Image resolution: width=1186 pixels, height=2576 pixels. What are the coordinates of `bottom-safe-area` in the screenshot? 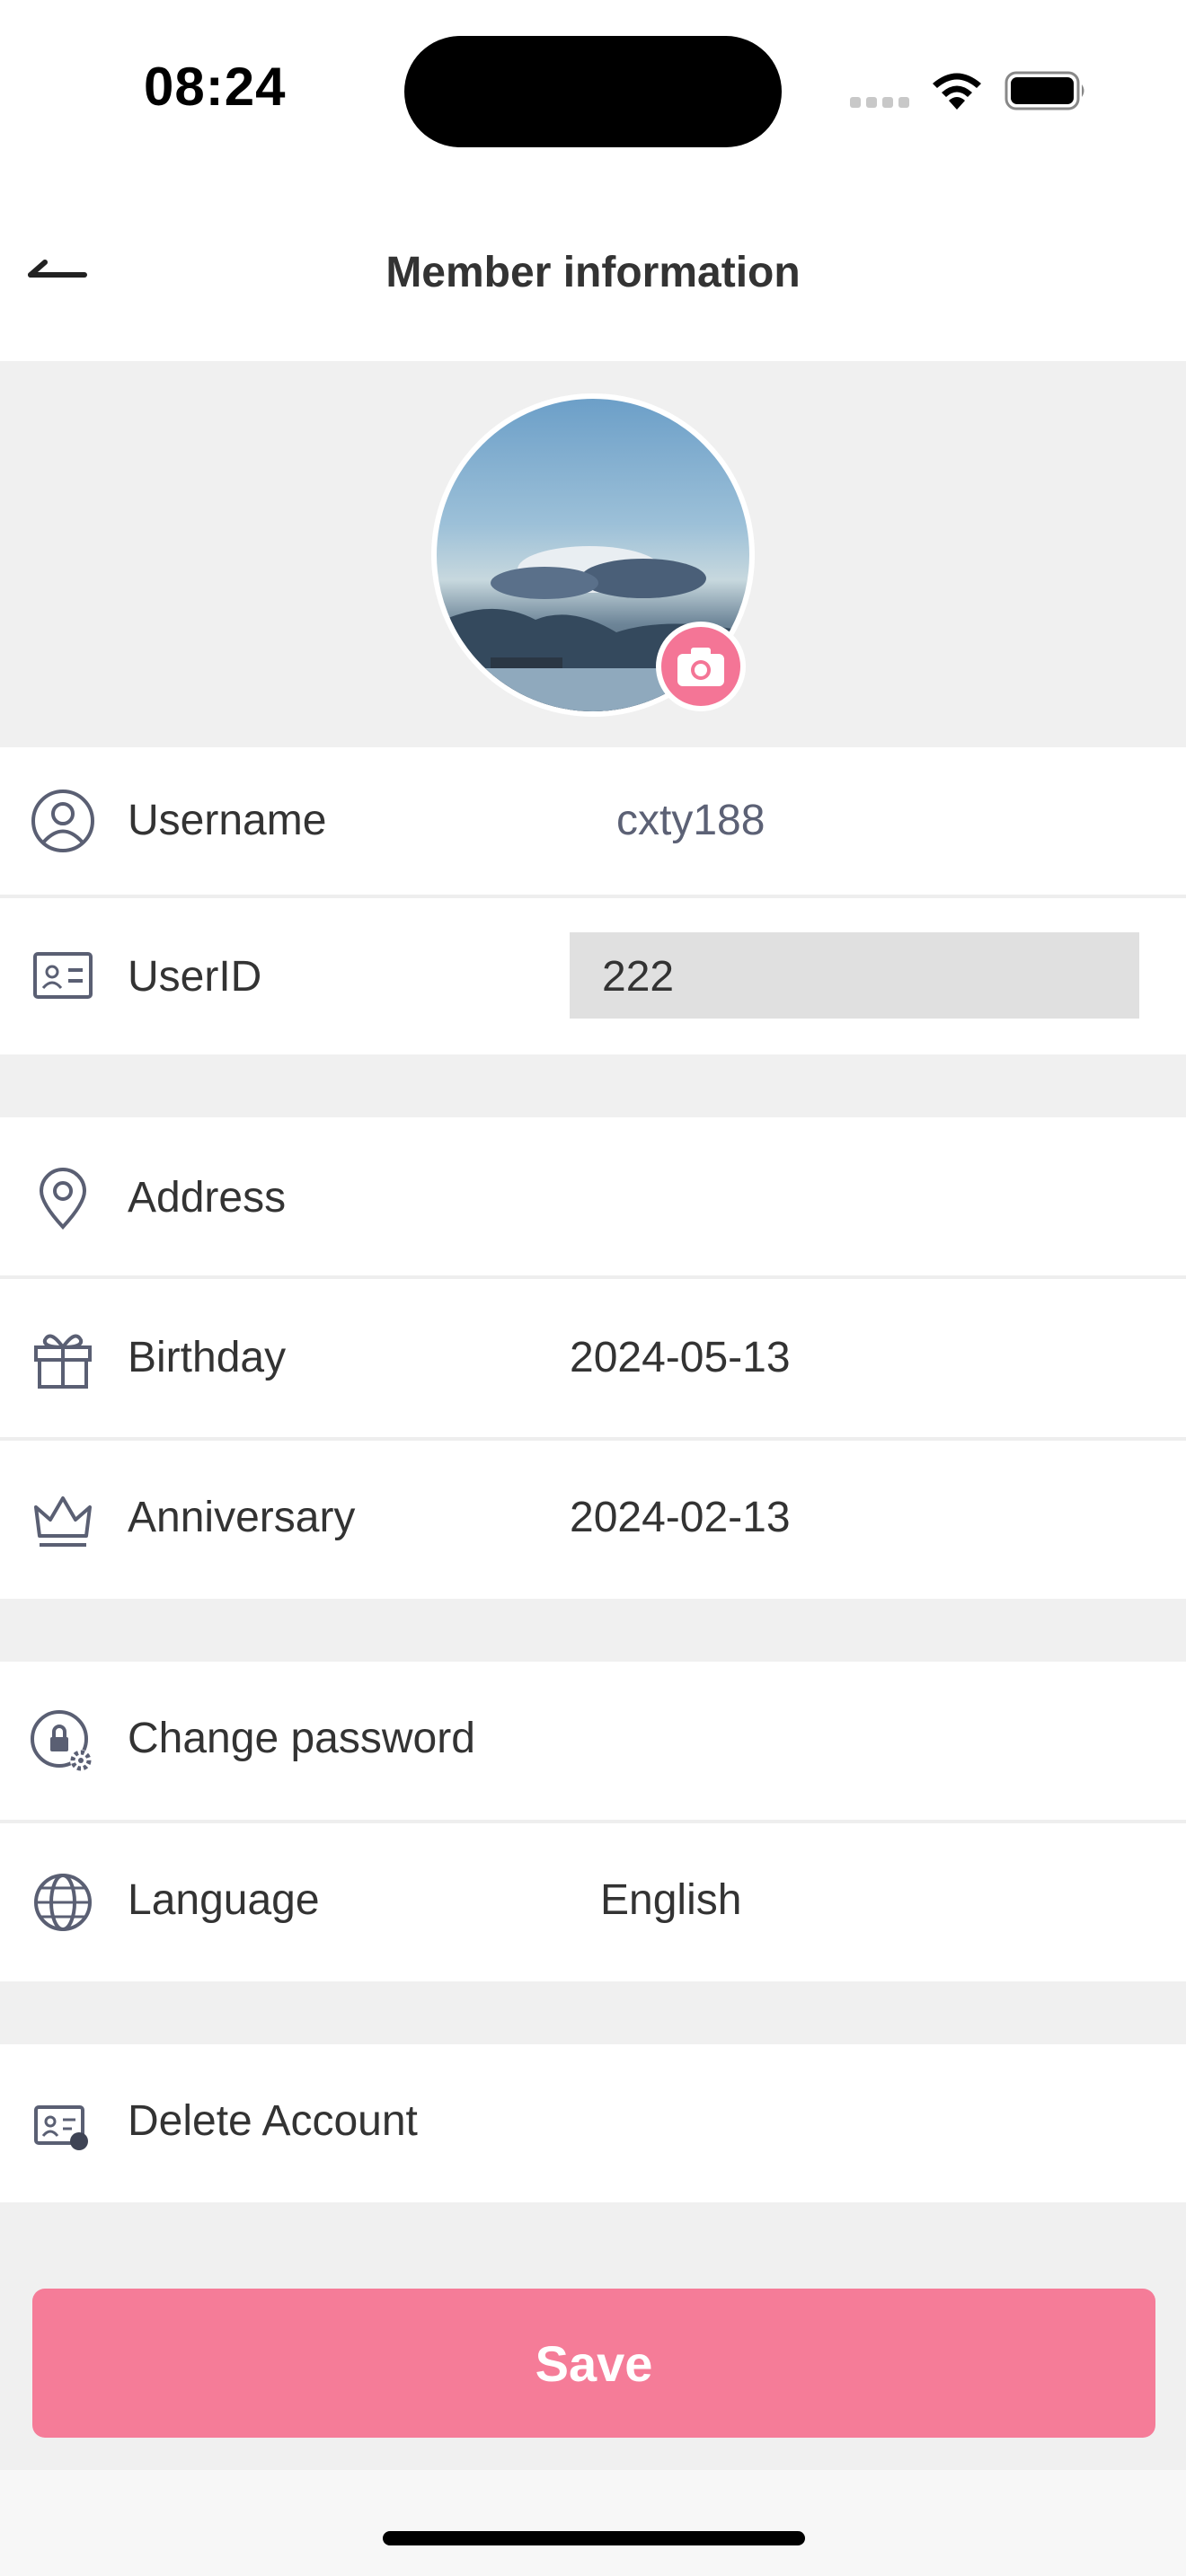 It's located at (593, 2523).